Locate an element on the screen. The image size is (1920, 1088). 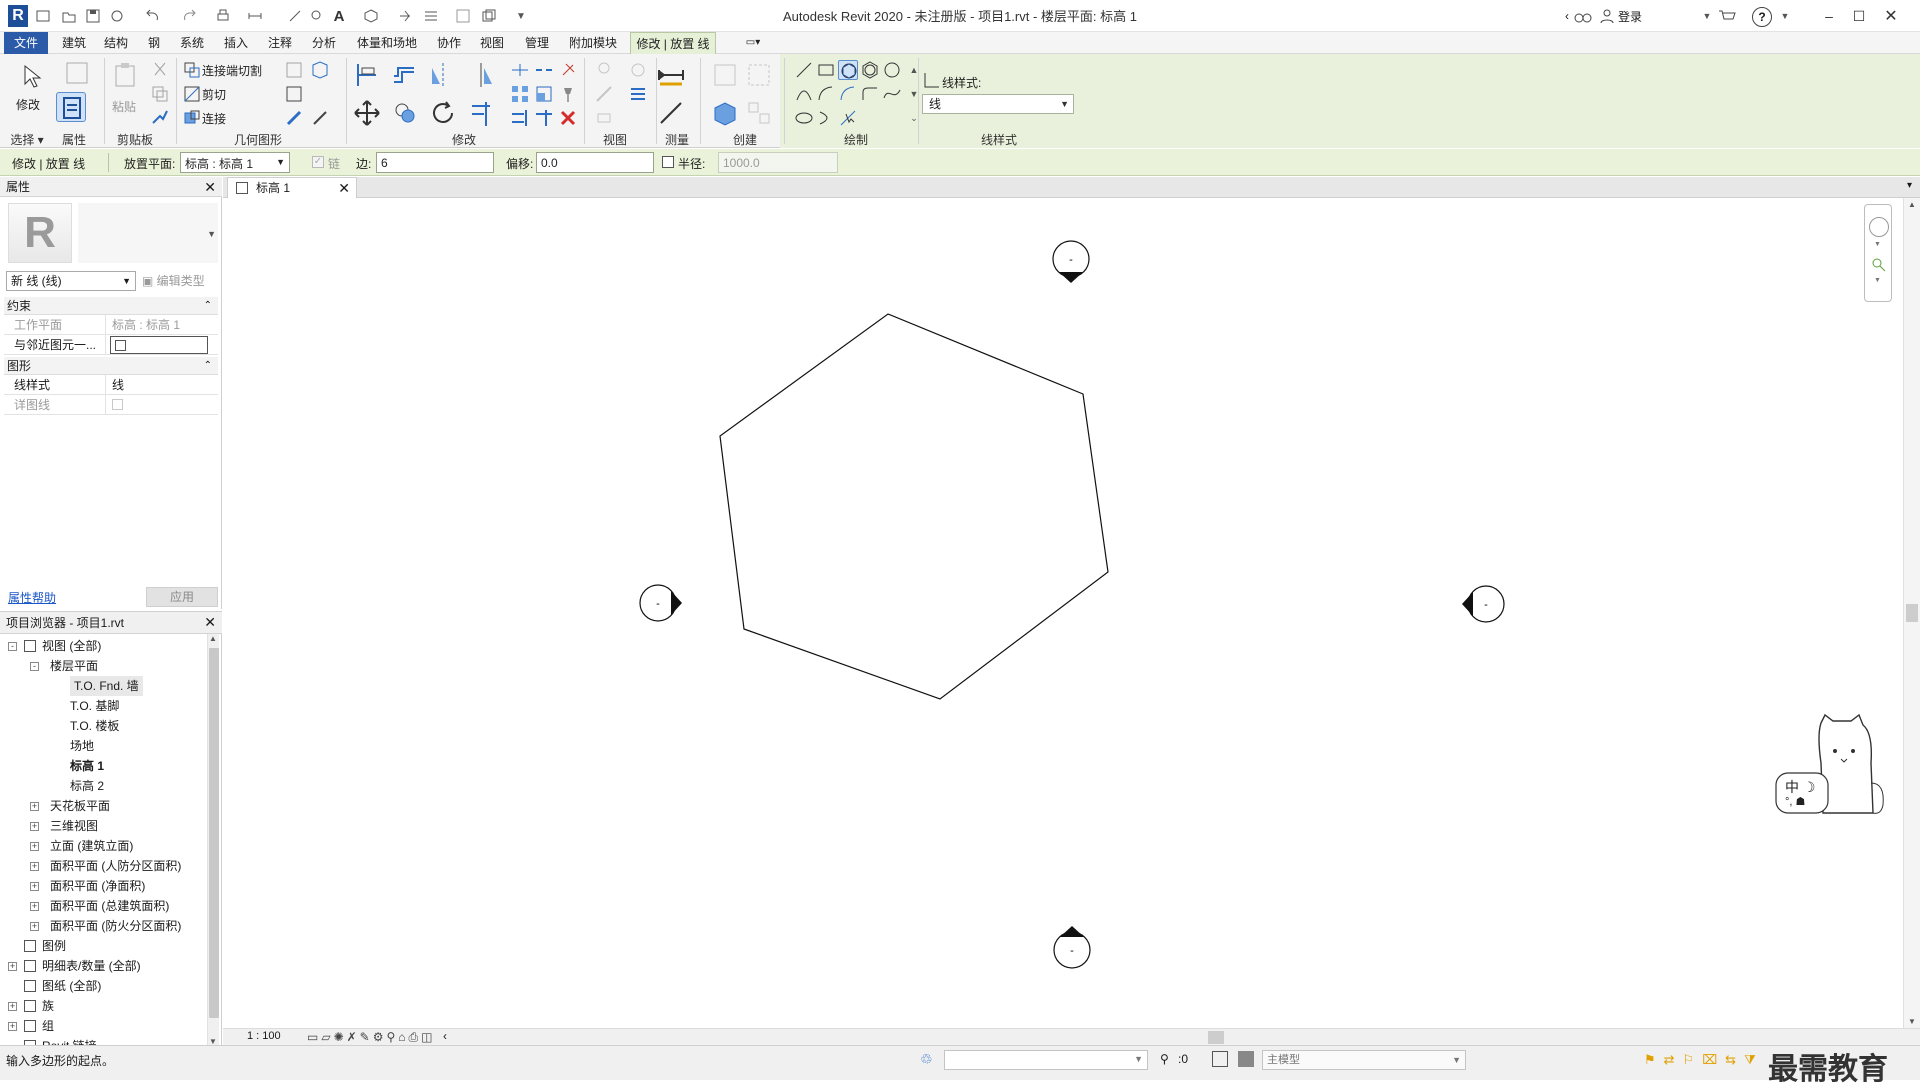
tag-icon is located at coordinates (317, 16).